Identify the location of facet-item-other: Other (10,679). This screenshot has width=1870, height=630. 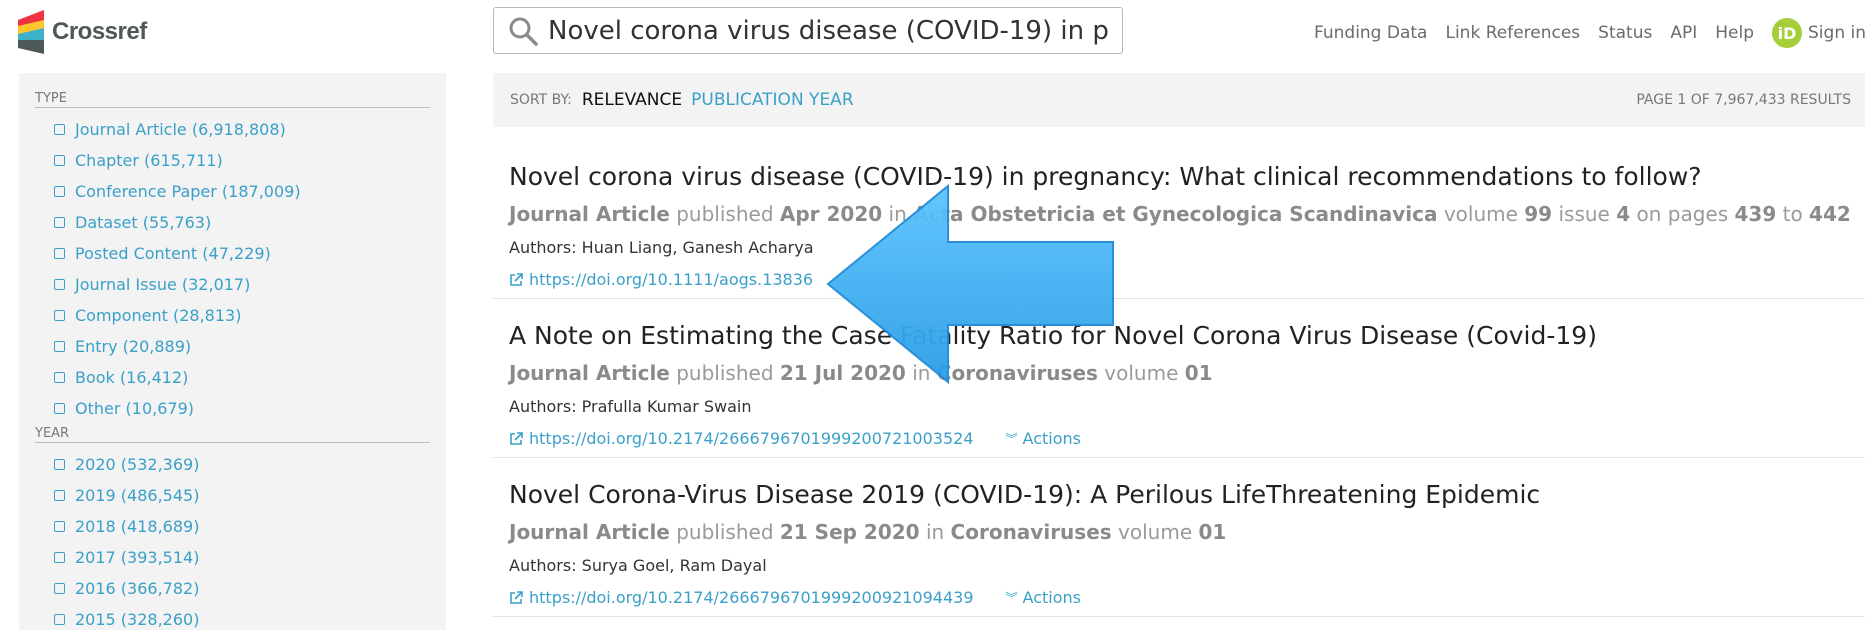
(232, 408).